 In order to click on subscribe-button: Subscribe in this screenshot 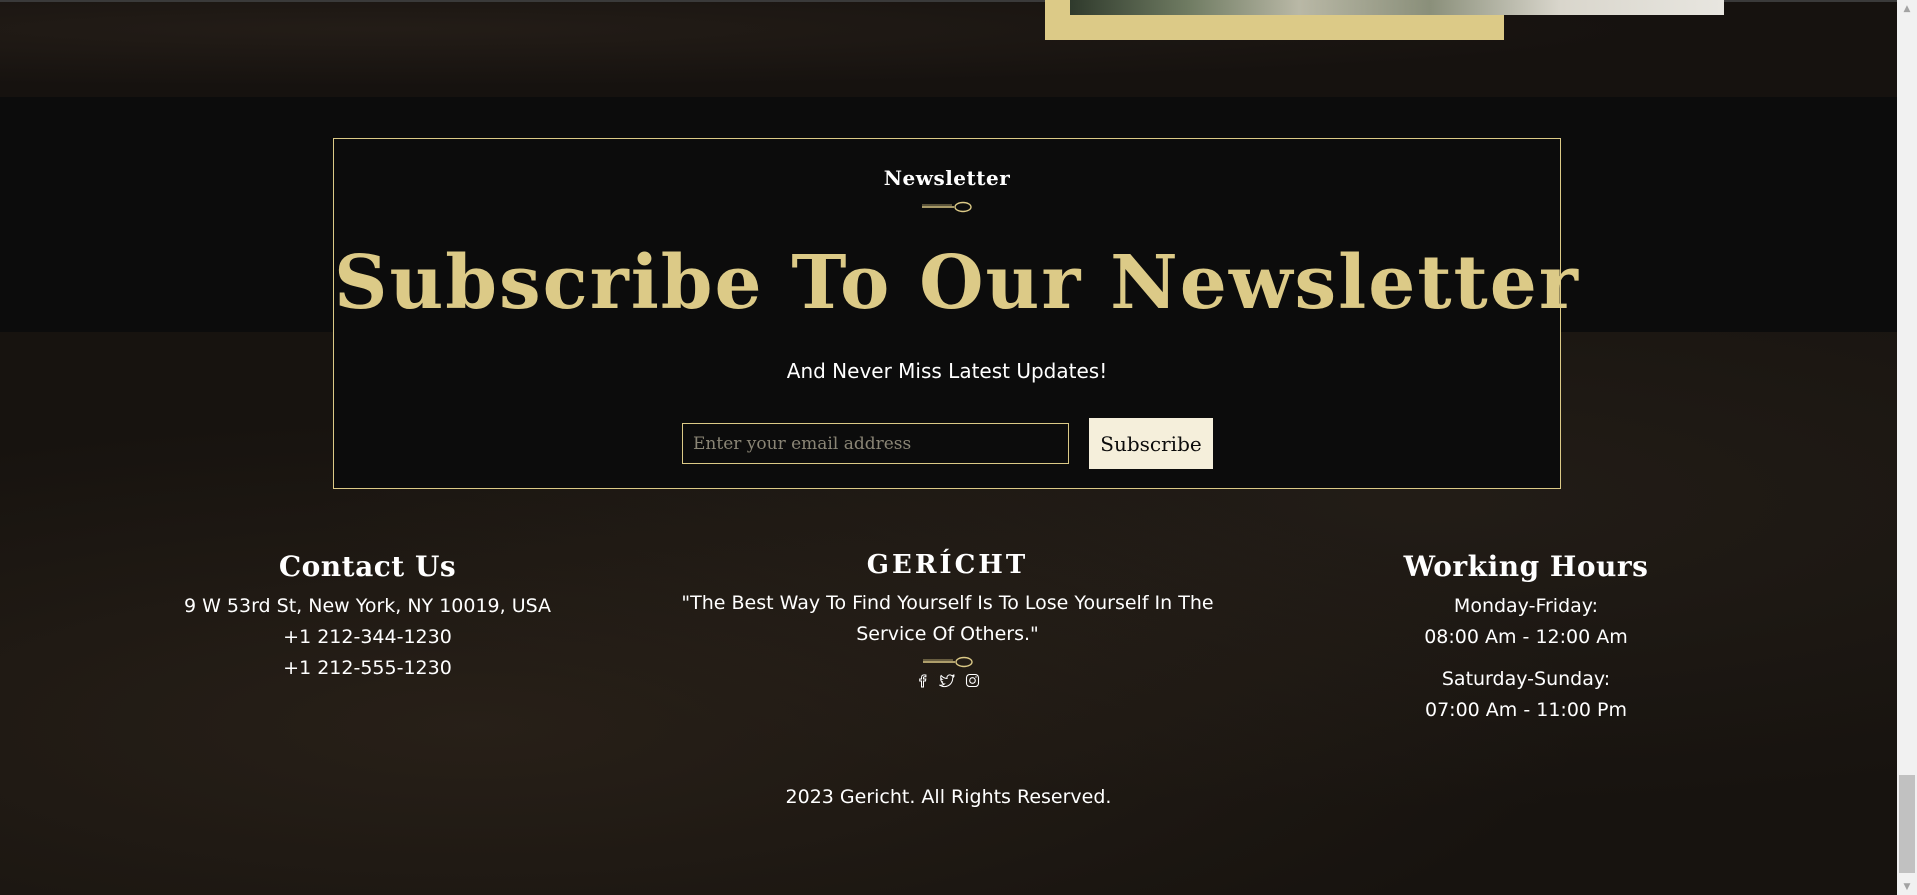, I will do `click(1151, 443)`.